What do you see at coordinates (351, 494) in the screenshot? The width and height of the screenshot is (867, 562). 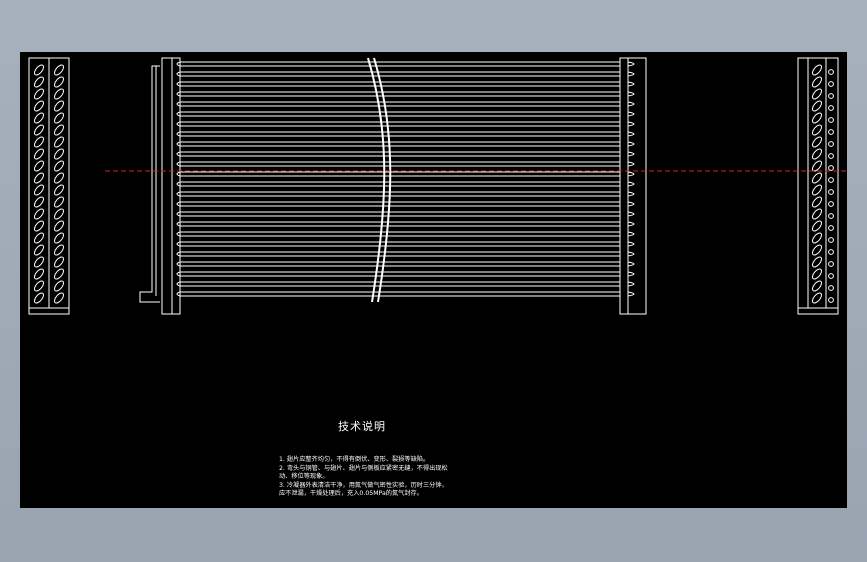 I see `note-line: 应不泄漏，干燥处理后，充入0.05MPa的氮气封存。` at bounding box center [351, 494].